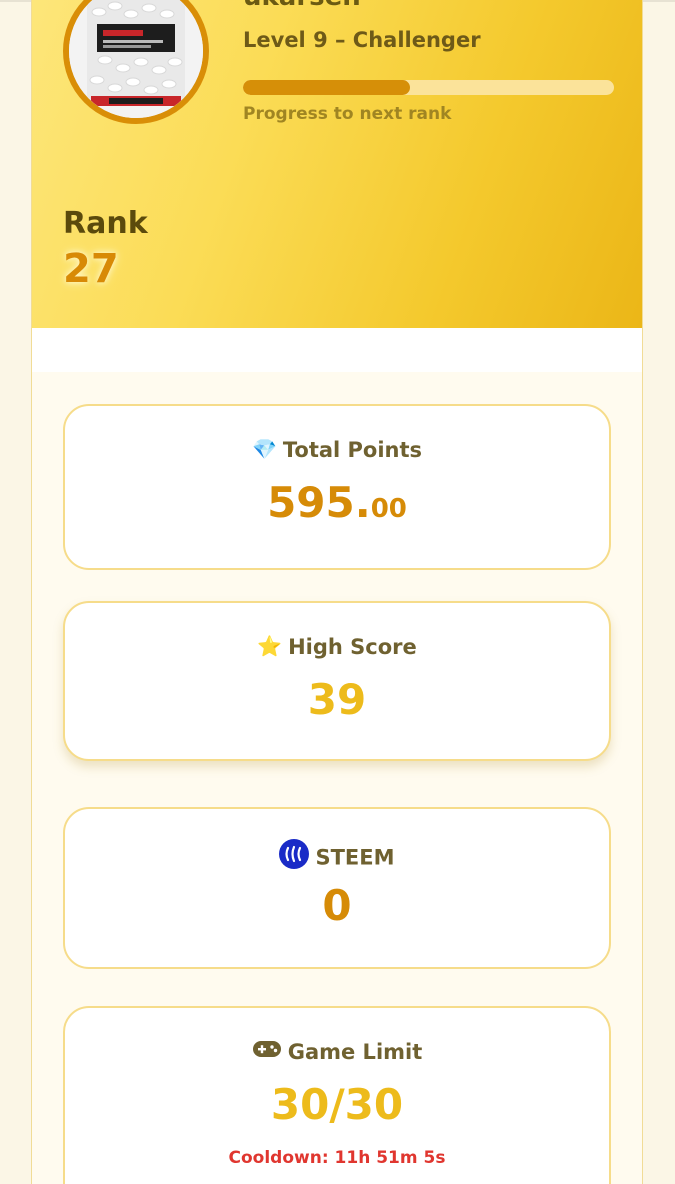 Image resolution: width=675 pixels, height=1184 pixels. Describe the element at coordinates (302, 6) in the screenshot. I see `username: ukarsen` at that location.